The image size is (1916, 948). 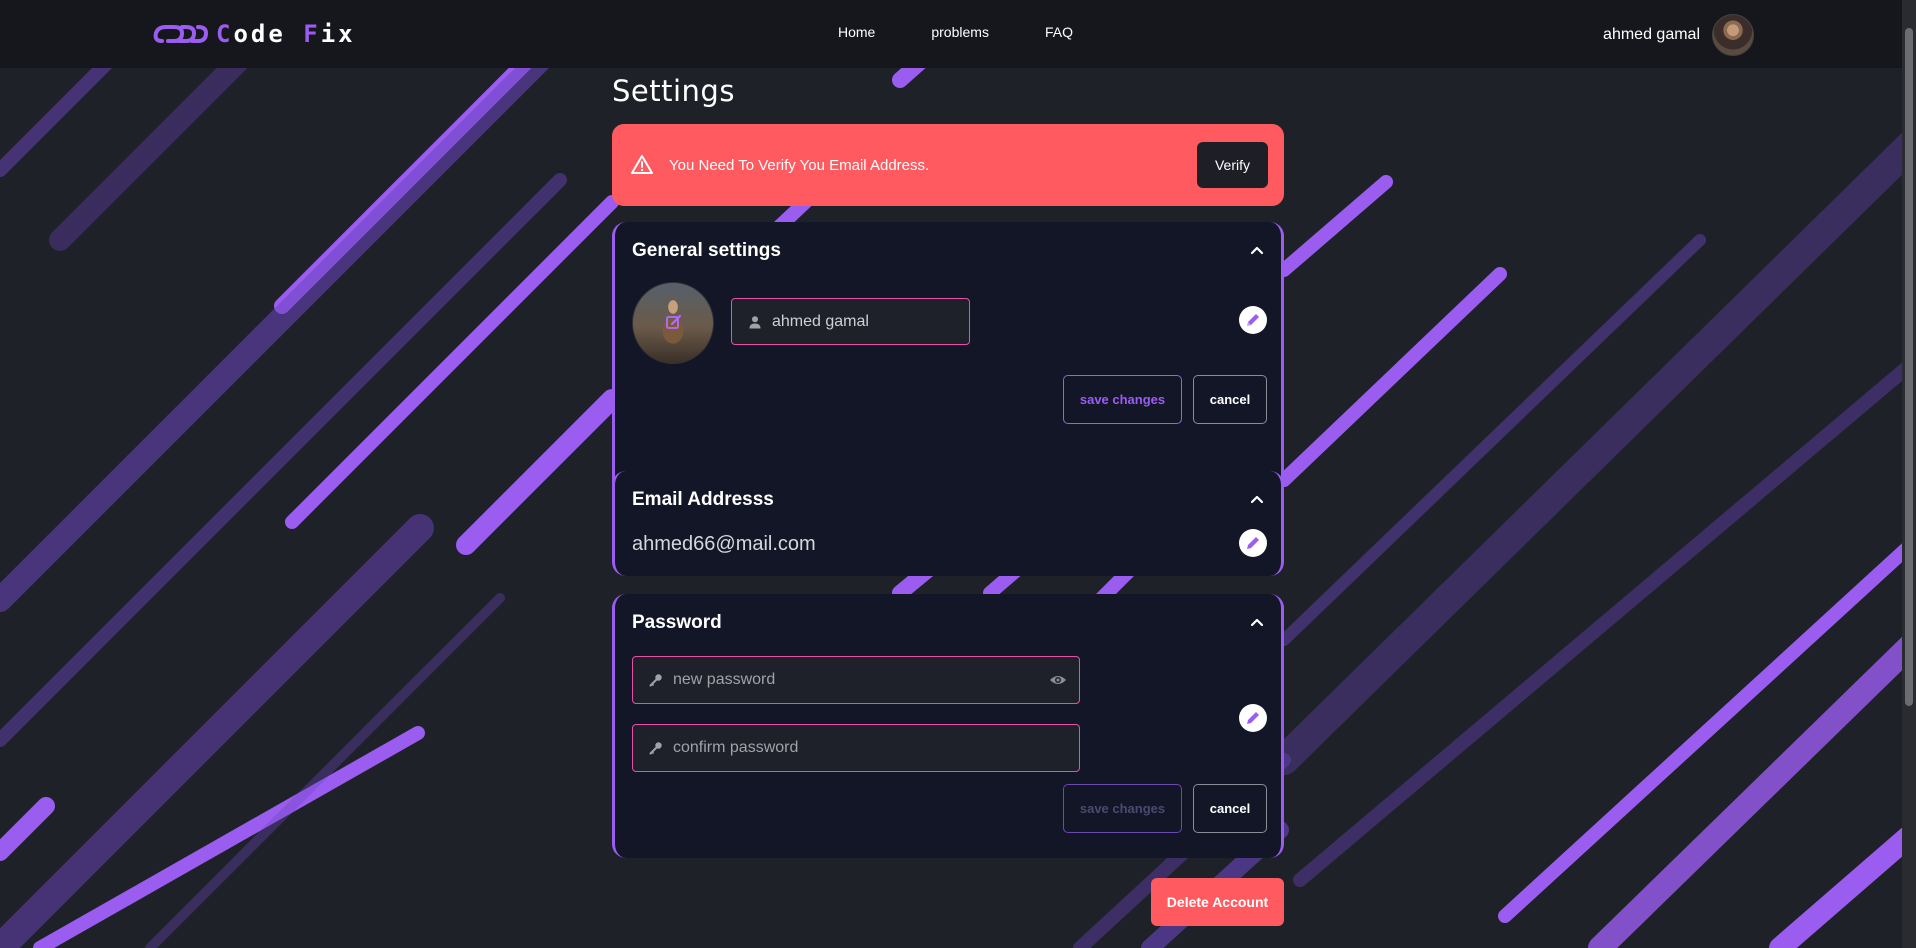 I want to click on edit-password-button, so click(x=1253, y=718).